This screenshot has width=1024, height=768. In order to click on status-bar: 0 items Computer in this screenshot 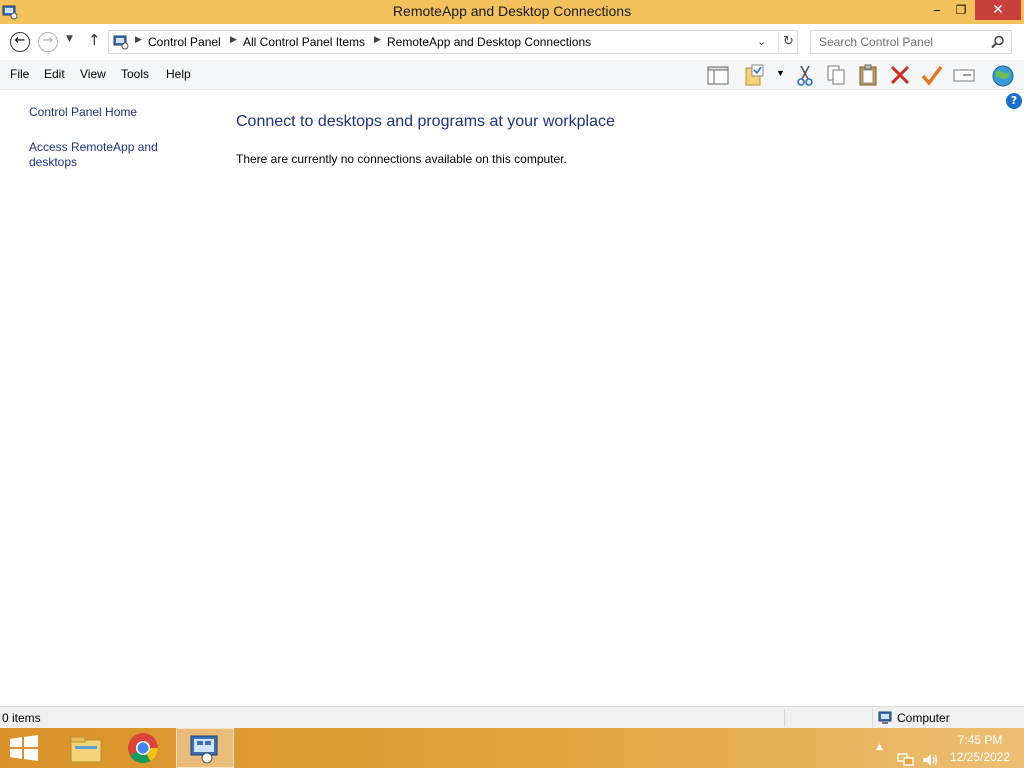, I will do `click(512, 717)`.